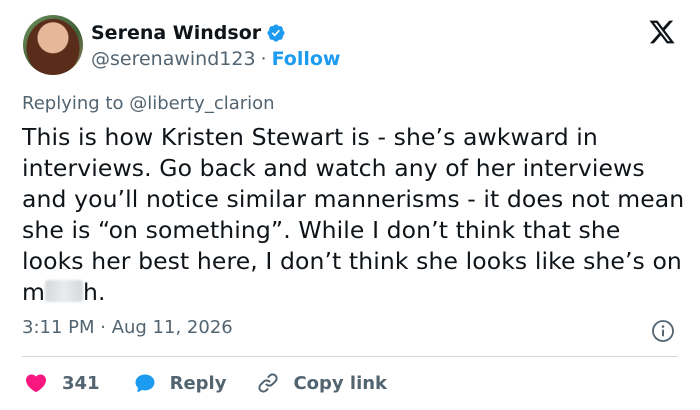 Image resolution: width=700 pixels, height=410 pixels. What do you see at coordinates (64, 291) in the screenshot?
I see `censor-blur` at bounding box center [64, 291].